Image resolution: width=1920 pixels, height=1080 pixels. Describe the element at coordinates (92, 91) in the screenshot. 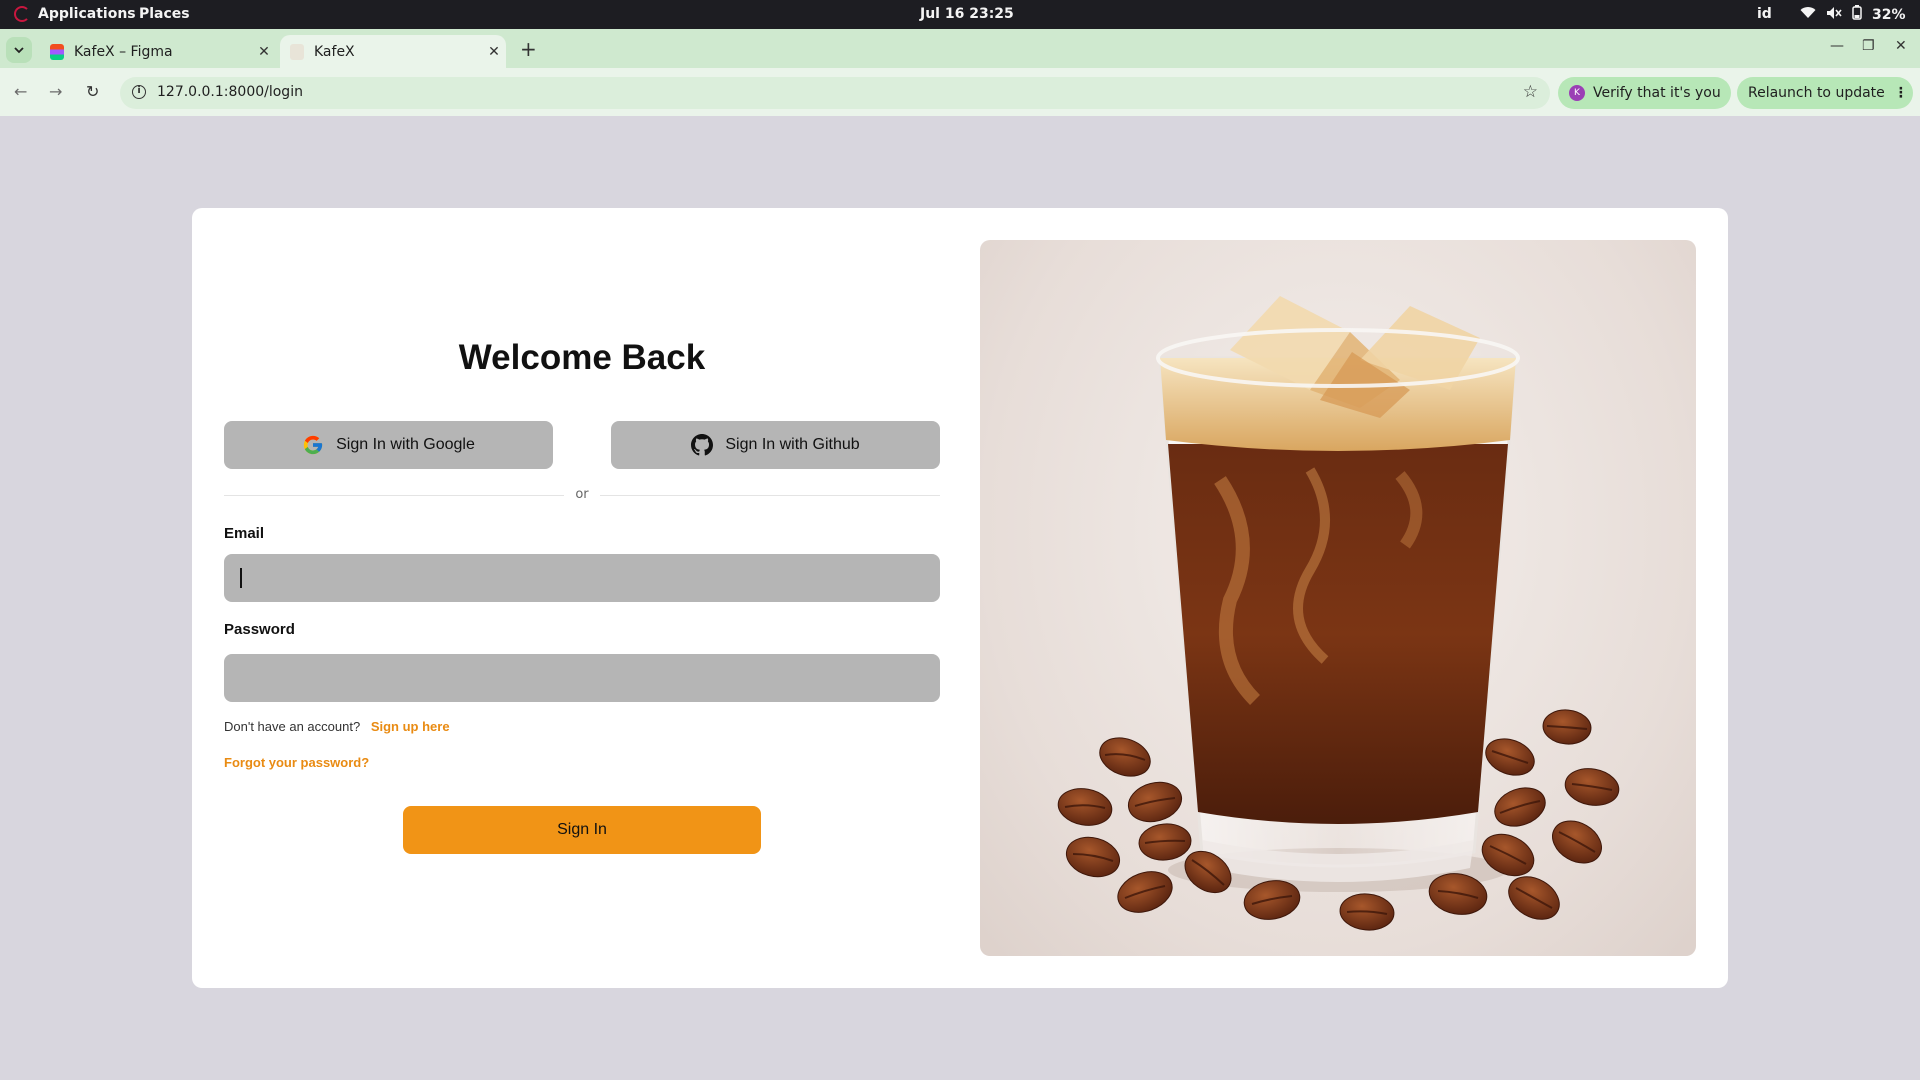

I see `reload-icon: ↻` at that location.